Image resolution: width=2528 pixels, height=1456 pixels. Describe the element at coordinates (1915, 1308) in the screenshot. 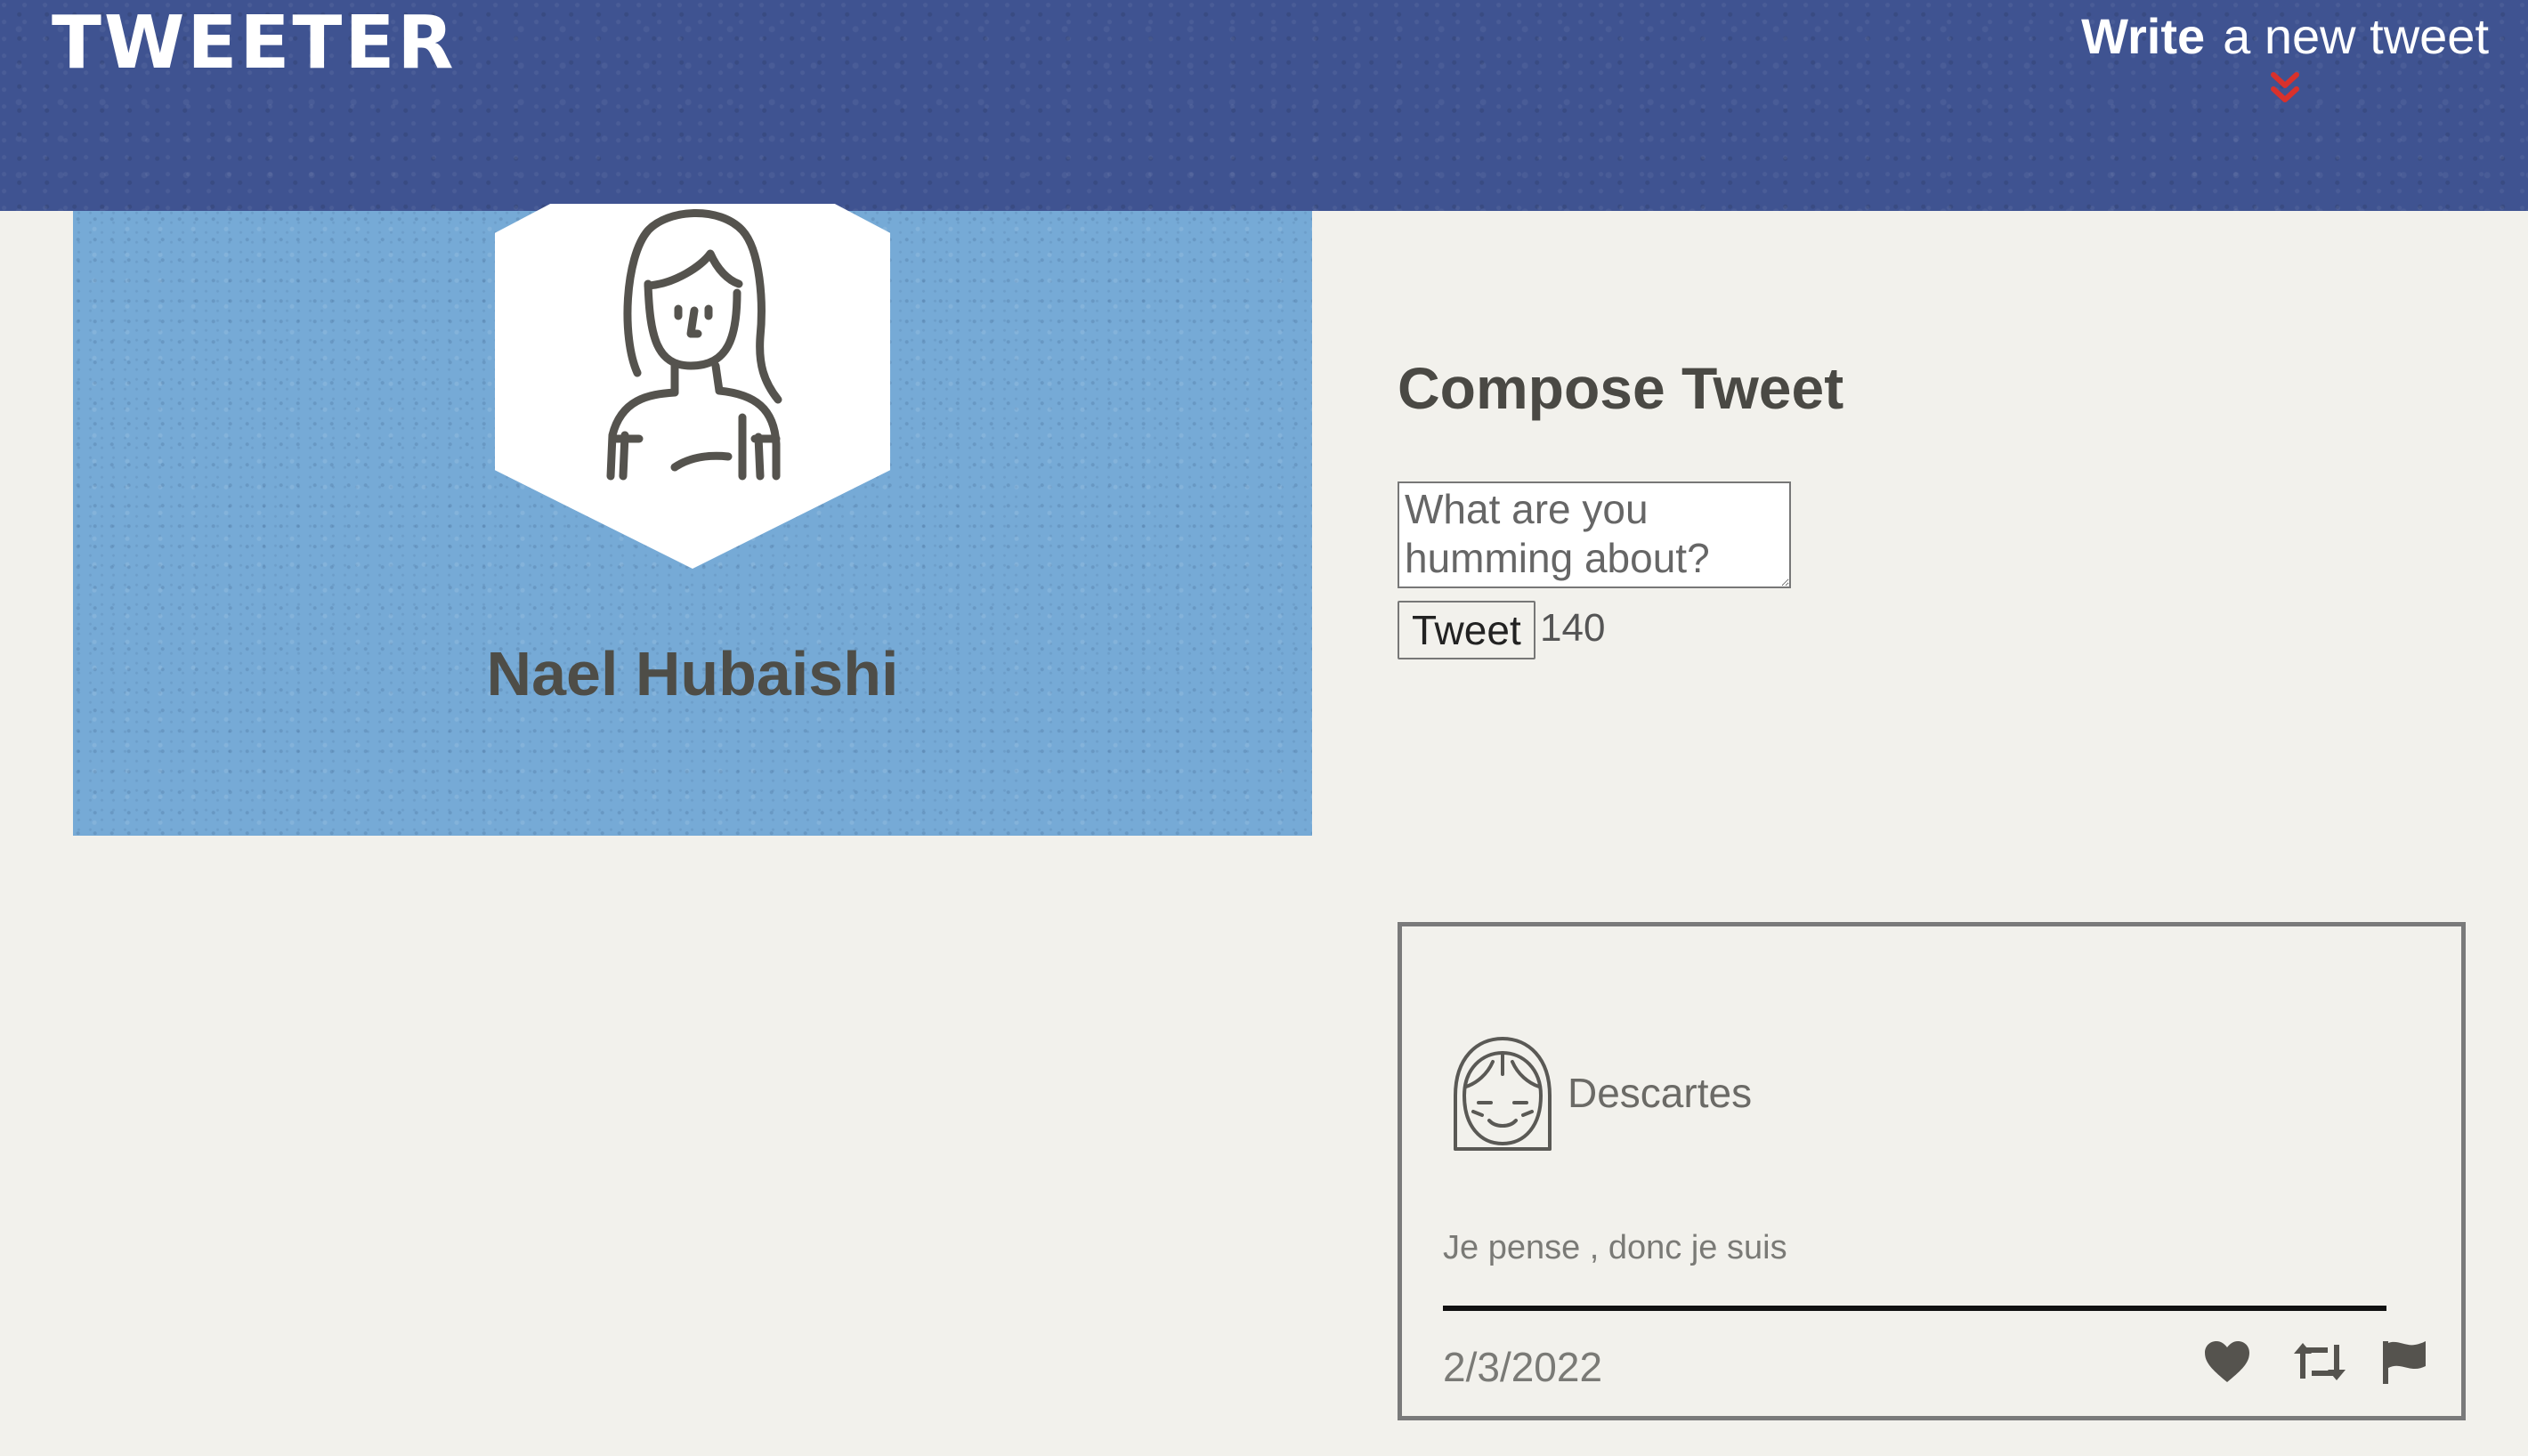

I see `tweet-divider` at that location.